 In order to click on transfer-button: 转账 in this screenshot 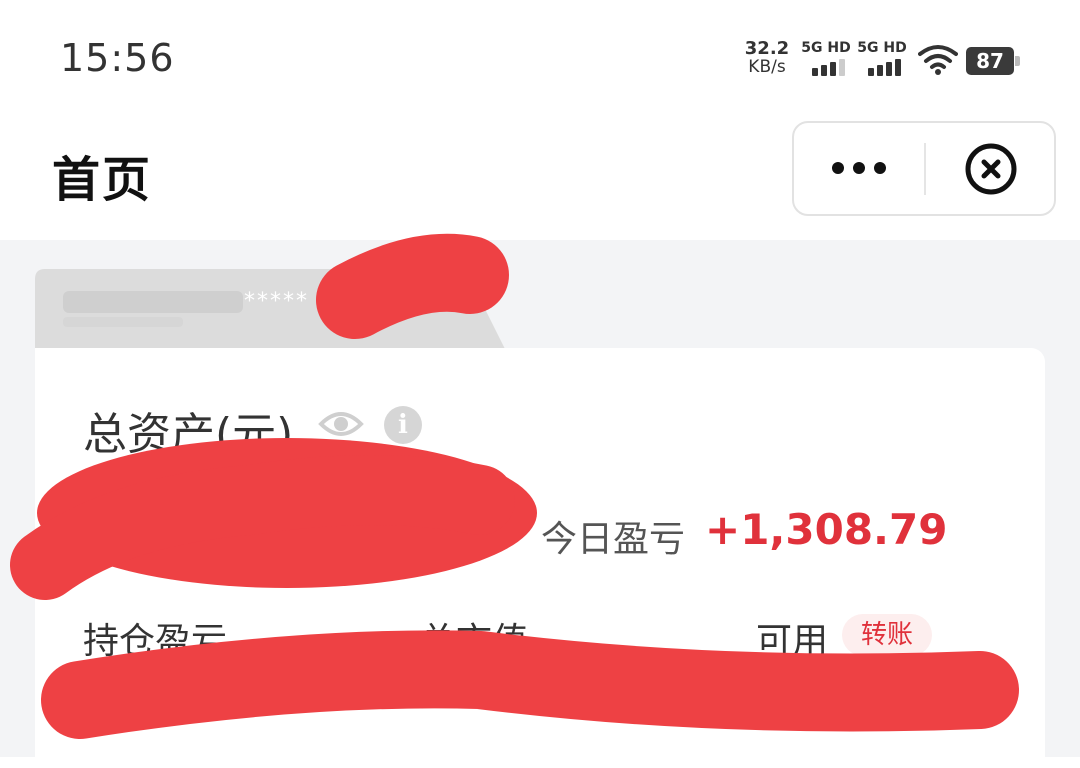, I will do `click(887, 635)`.